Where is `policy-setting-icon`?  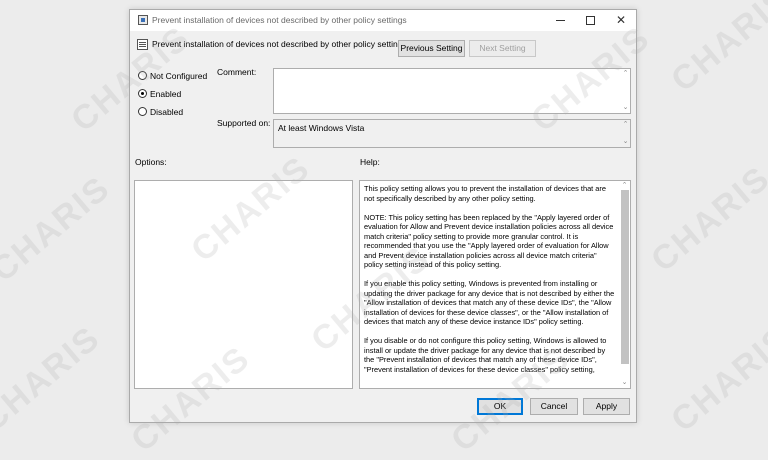 policy-setting-icon is located at coordinates (142, 44).